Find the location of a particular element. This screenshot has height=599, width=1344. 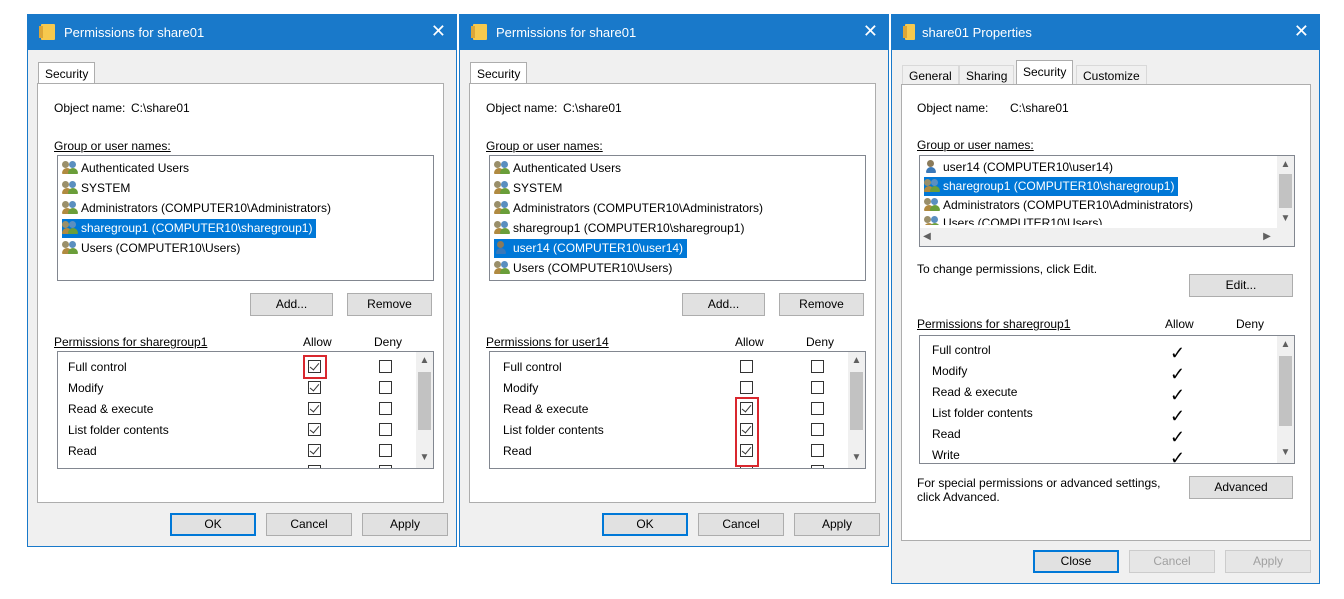

scroll-right-icon: ▶ is located at coordinates (1267, 236).